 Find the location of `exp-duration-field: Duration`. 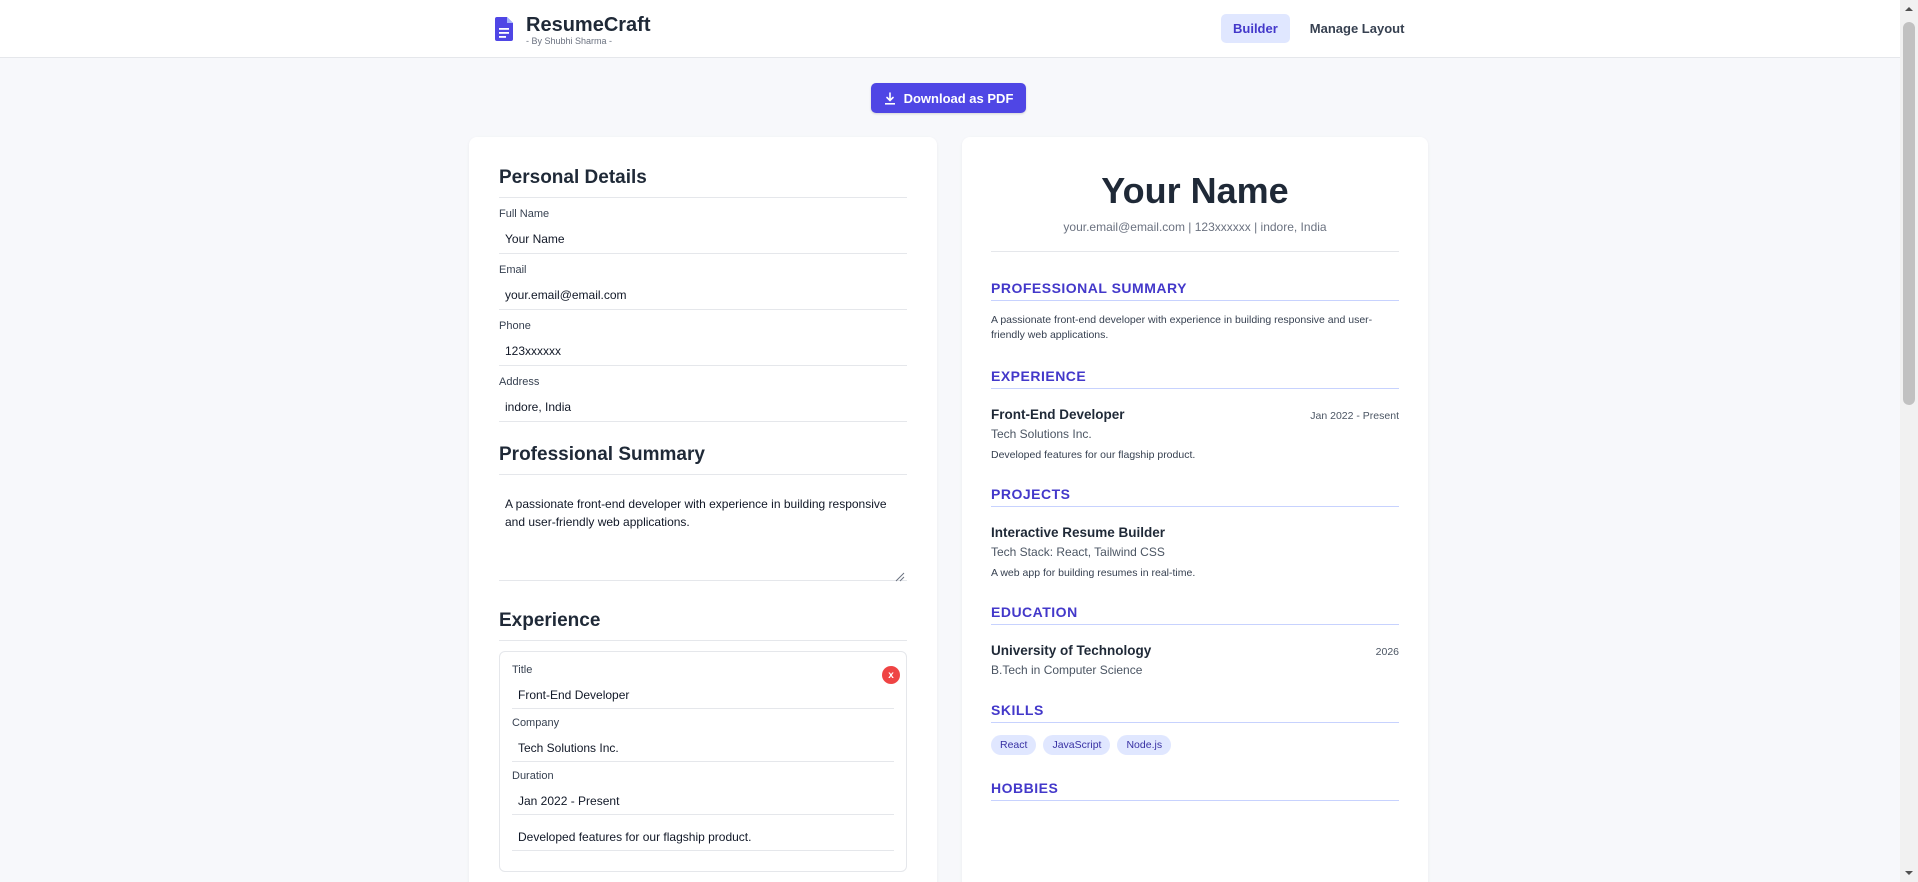

exp-duration-field: Duration is located at coordinates (703, 792).